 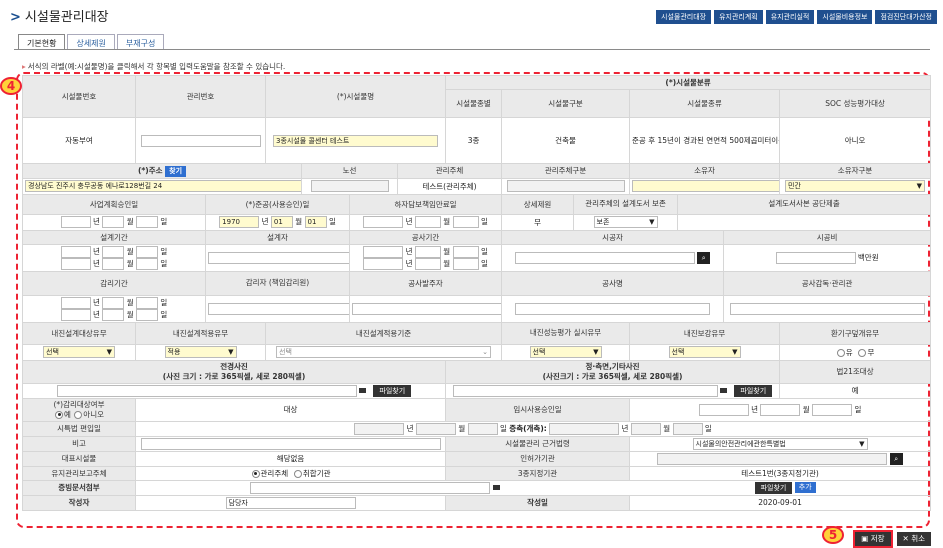 What do you see at coordinates (626, 204) in the screenshot?
I see `design-keep-label: 관리주체의 설계도서 보존` at bounding box center [626, 204].